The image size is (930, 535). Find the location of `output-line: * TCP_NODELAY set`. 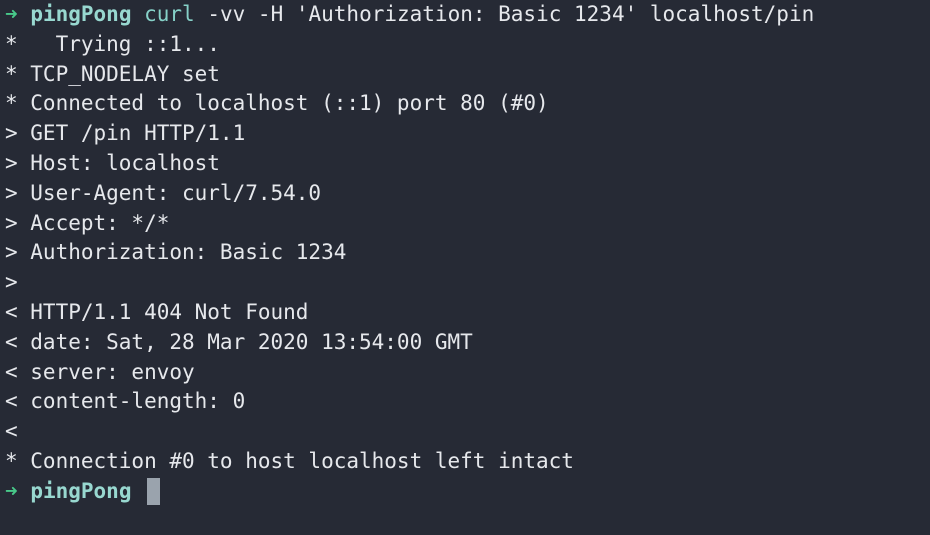

output-line: * TCP_NODELAY set is located at coordinates (112, 73).